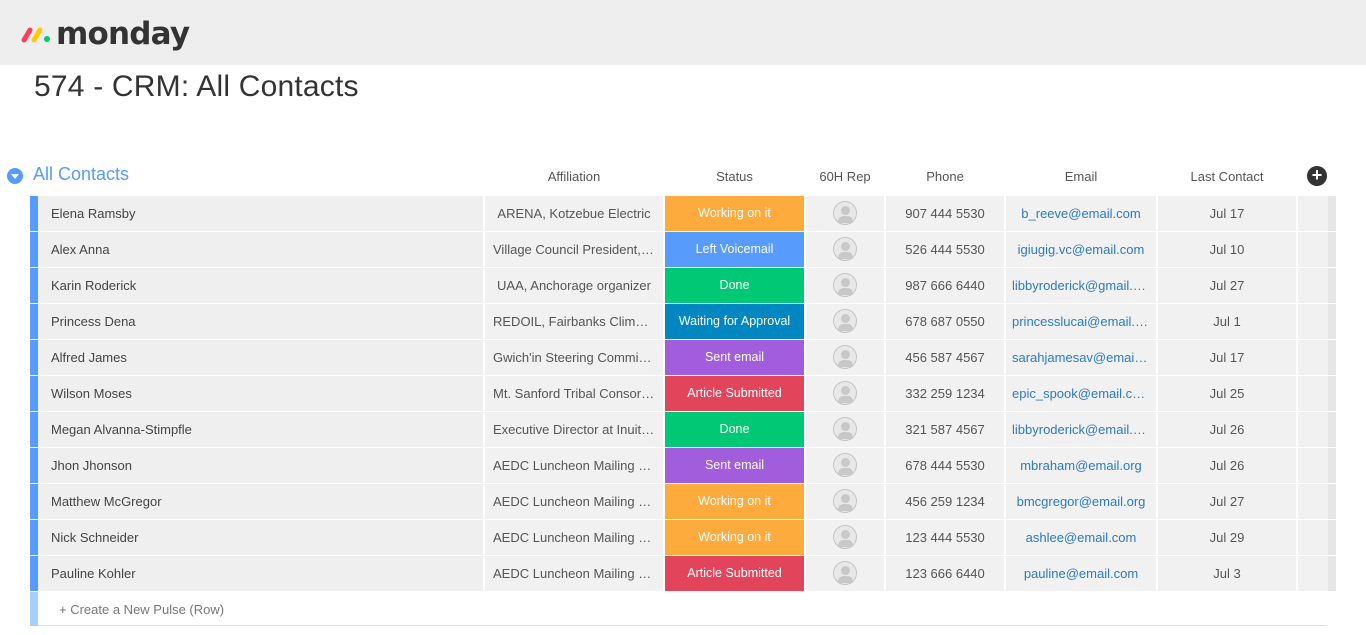 The image size is (1366, 635). What do you see at coordinates (945, 537) in the screenshot?
I see `phone-cell: 123 444 5530` at bounding box center [945, 537].